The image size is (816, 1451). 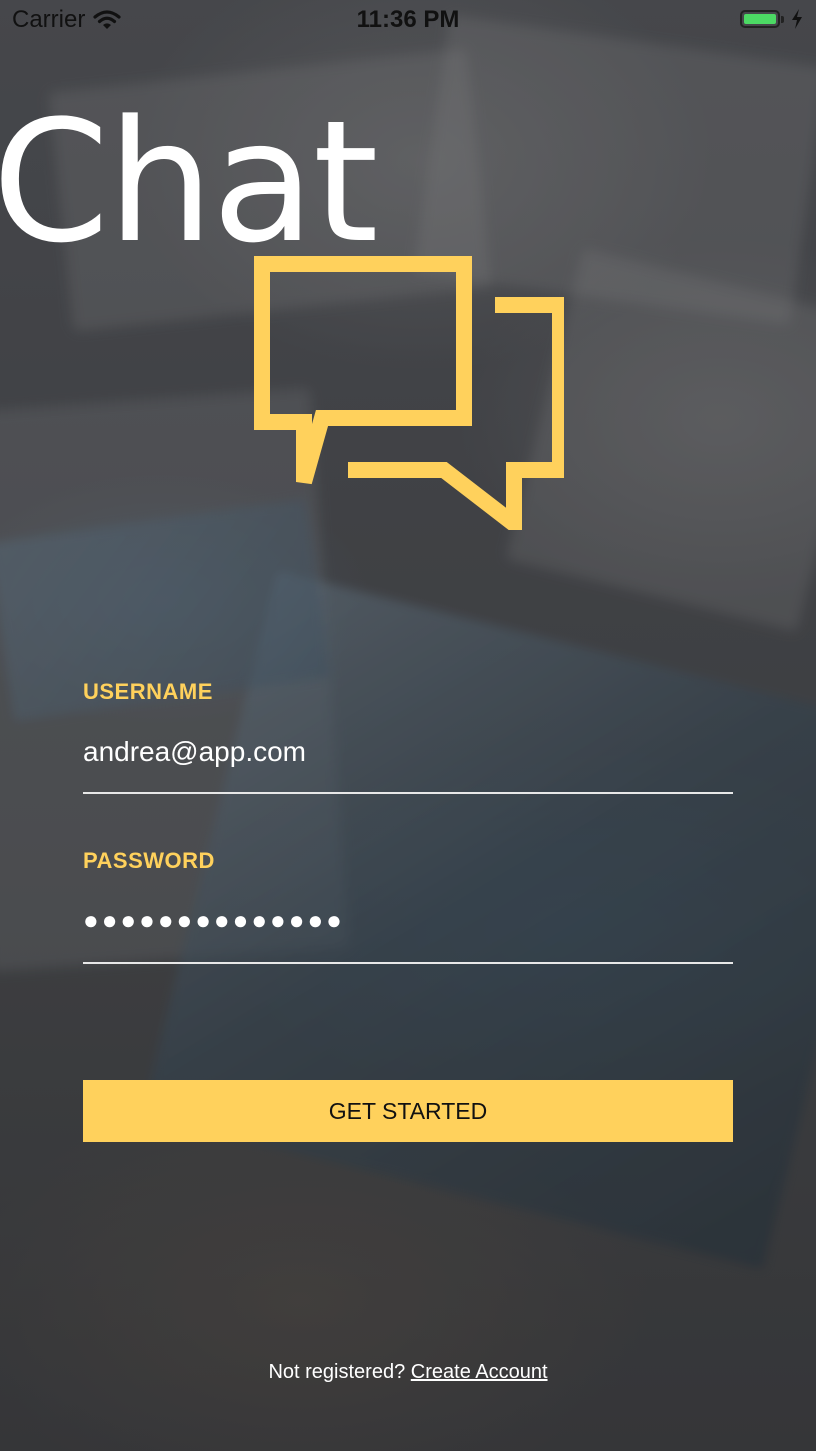 What do you see at coordinates (408, 963) in the screenshot?
I see `password-underline` at bounding box center [408, 963].